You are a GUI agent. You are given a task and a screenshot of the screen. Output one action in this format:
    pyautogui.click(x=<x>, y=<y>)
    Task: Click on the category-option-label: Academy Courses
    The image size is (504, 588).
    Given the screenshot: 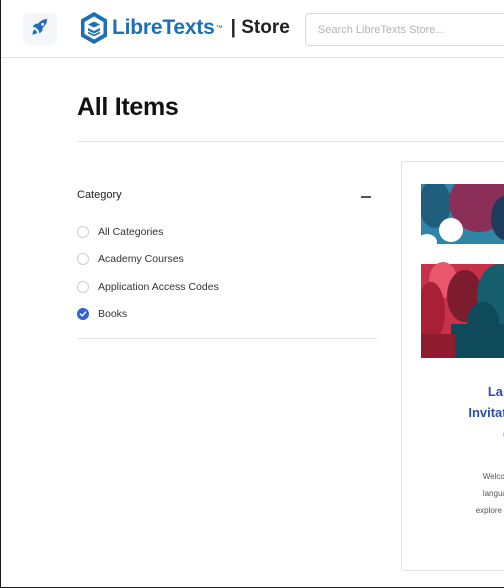 What is the action you would take?
    pyautogui.click(x=141, y=259)
    